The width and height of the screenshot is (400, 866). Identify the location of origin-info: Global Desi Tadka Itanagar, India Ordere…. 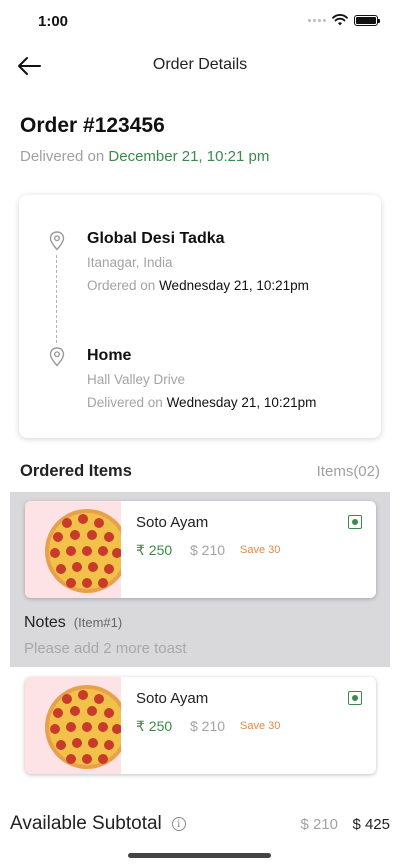
(198, 261).